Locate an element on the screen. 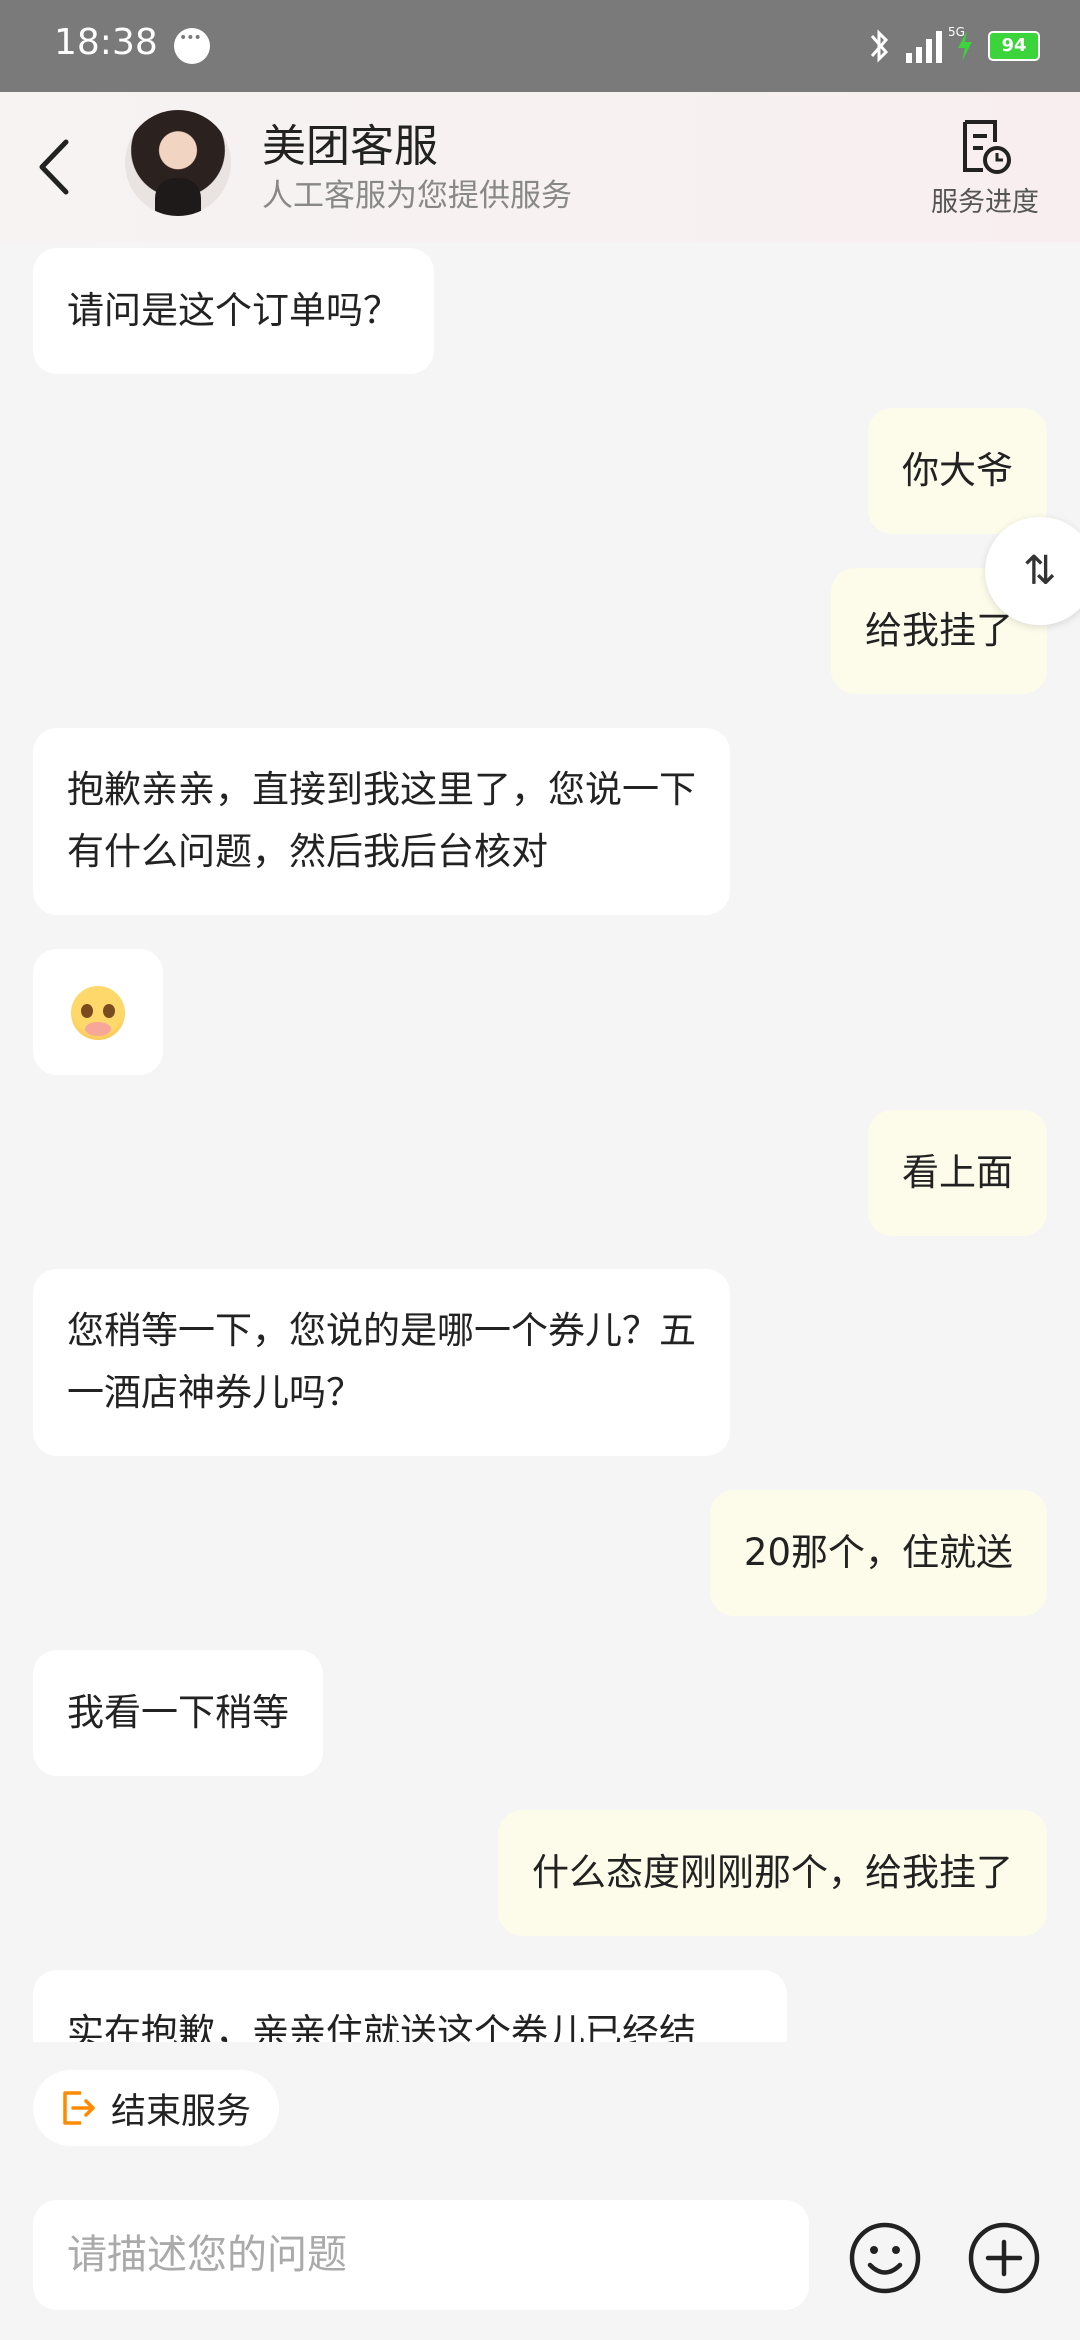 Image resolution: width=1080 pixels, height=2340 pixels. message-incoming: 抱歉亲亲，直接到我这里了，您说一下 有什么问题，然后我后台核对 is located at coordinates (381, 821).